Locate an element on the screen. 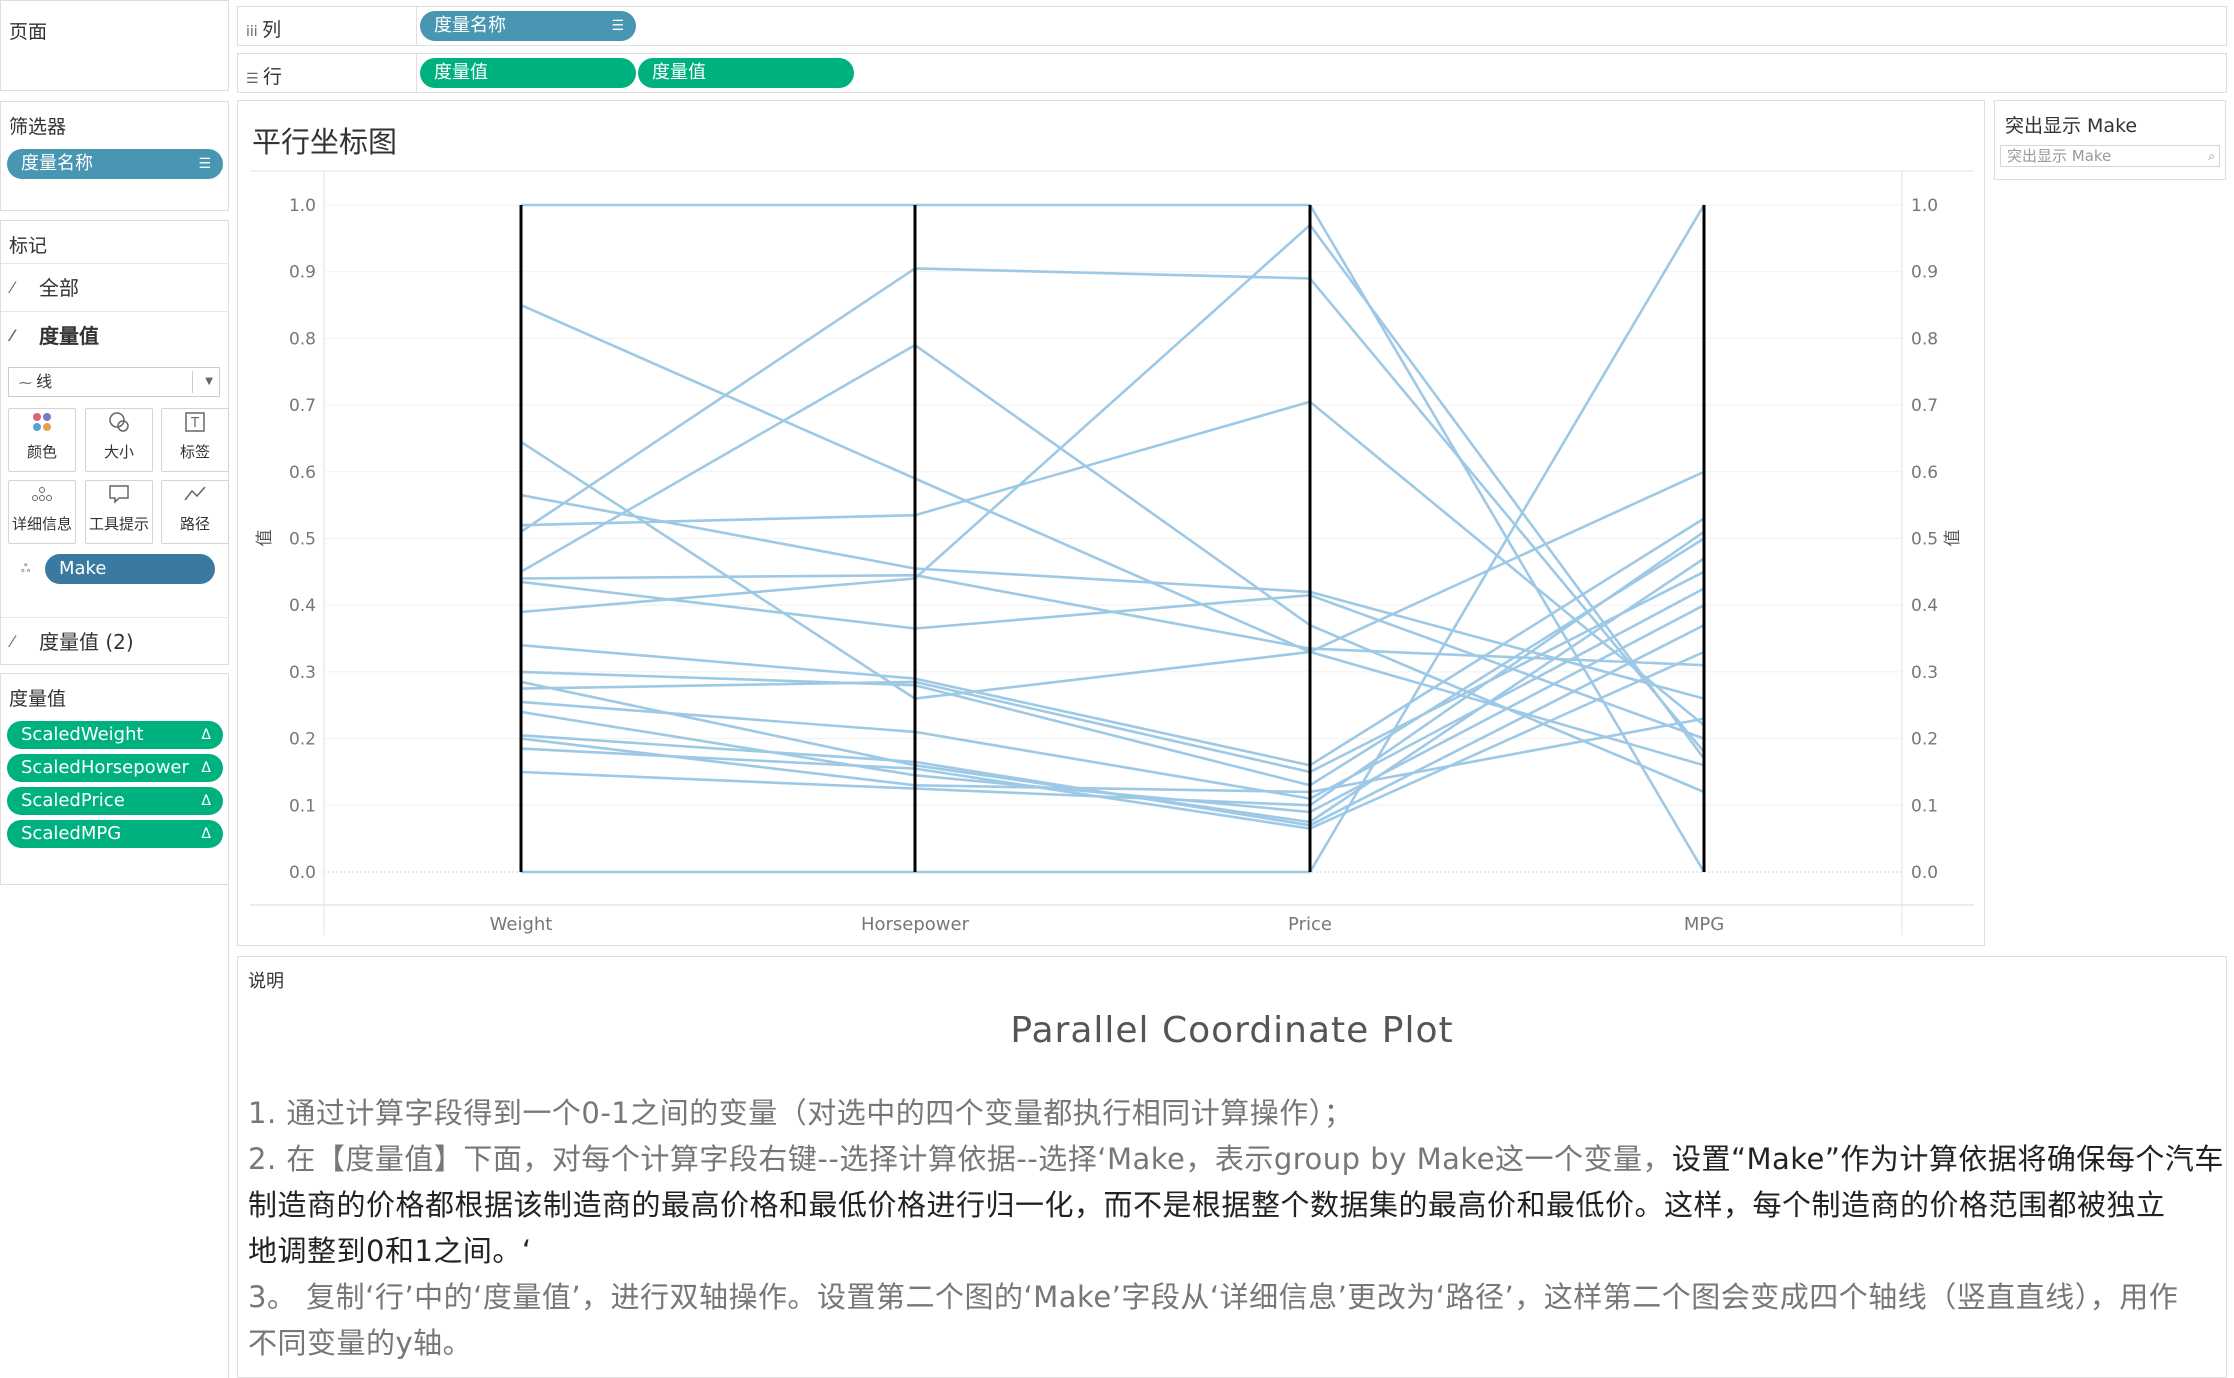  size-button: 大小 is located at coordinates (119, 440).